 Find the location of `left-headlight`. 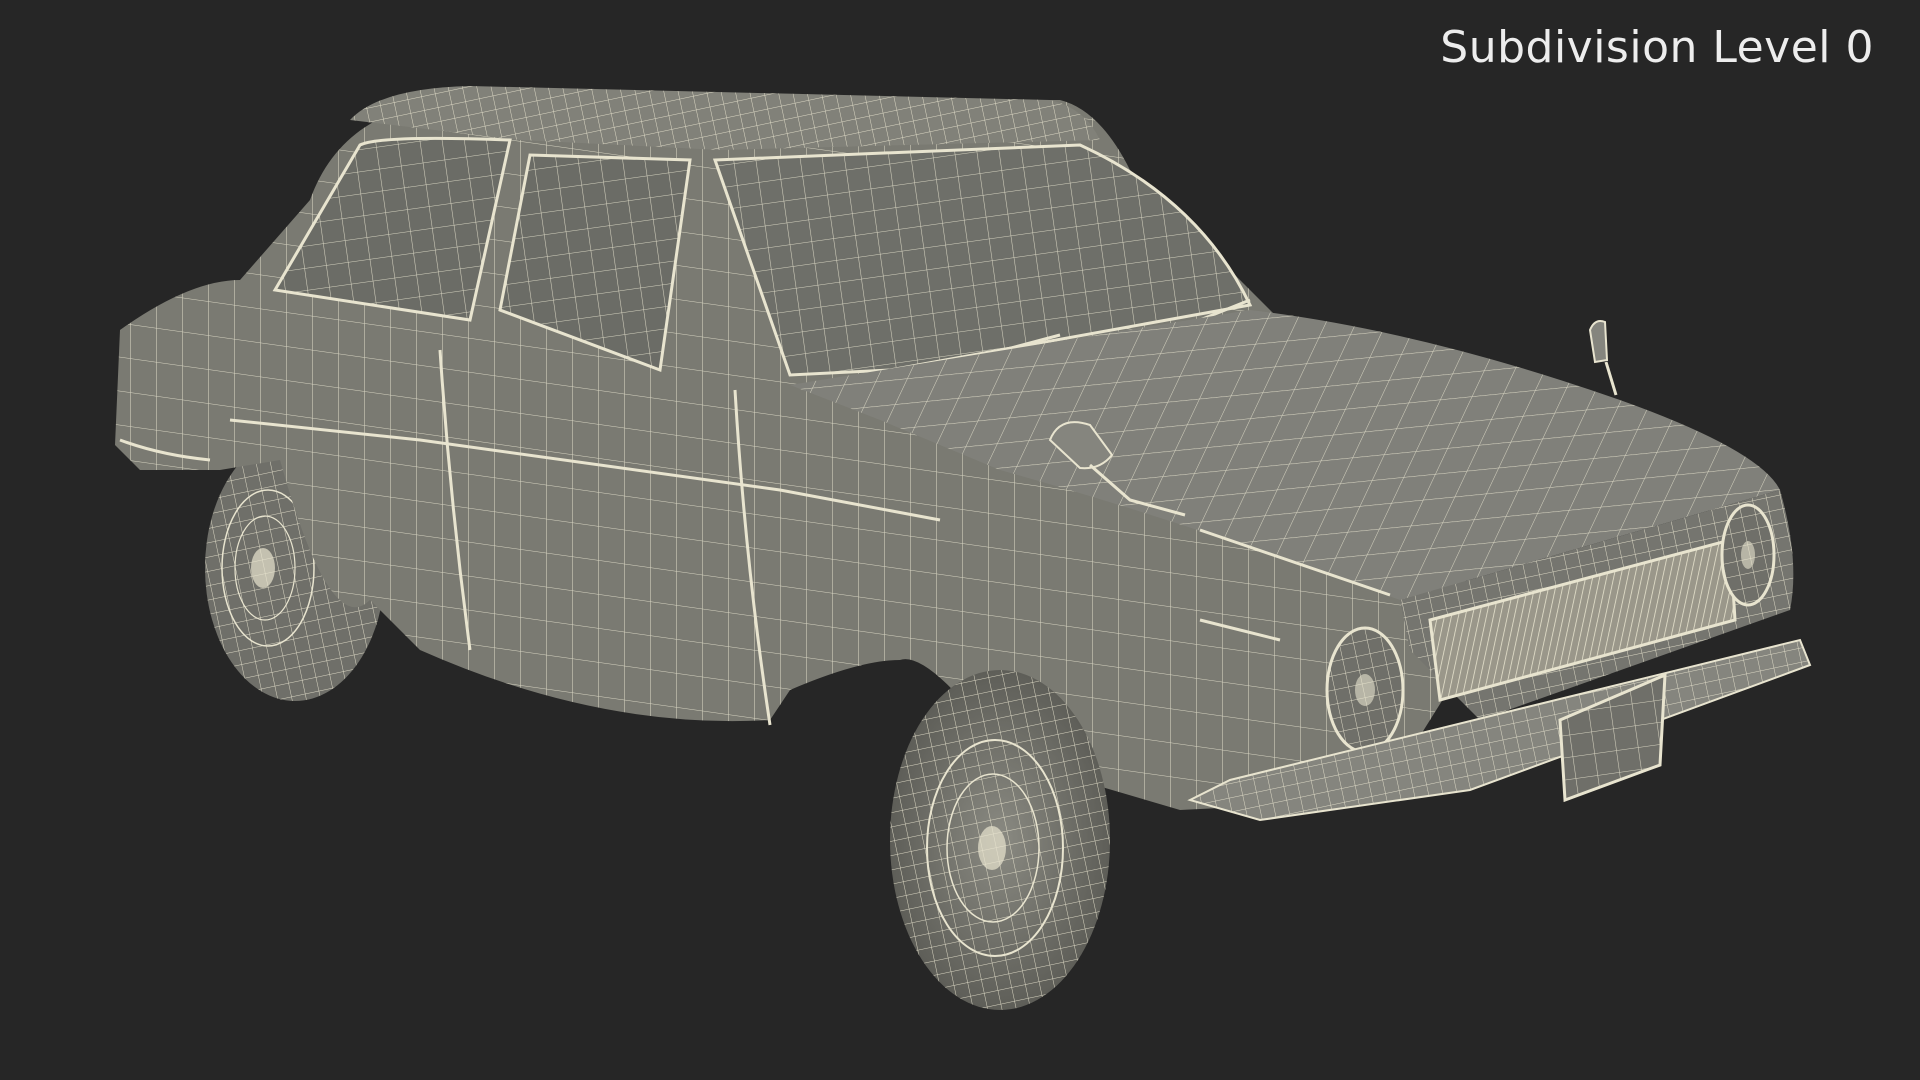

left-headlight is located at coordinates (1365, 690).